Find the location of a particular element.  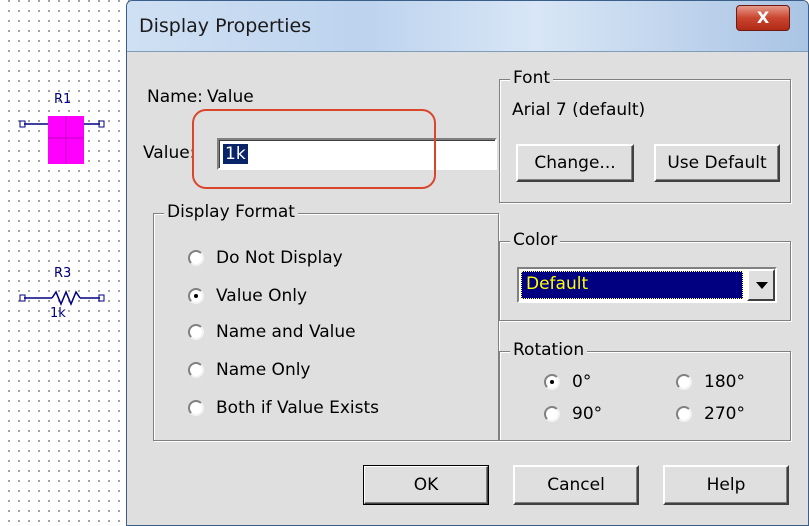

radio-label: 0° is located at coordinates (582, 382).